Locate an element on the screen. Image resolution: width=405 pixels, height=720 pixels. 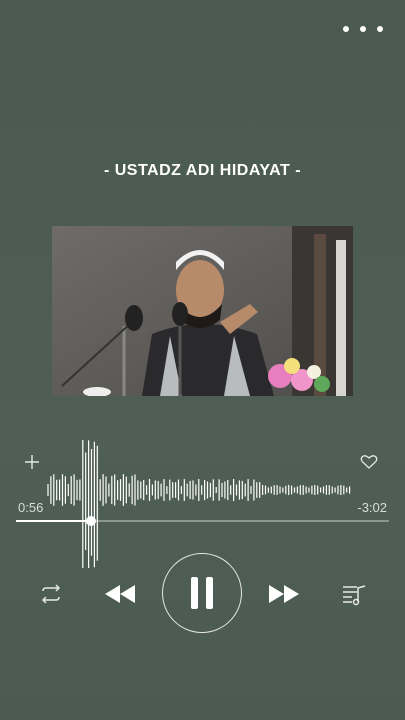
remaining-time: -3:02 is located at coordinates (372, 507).